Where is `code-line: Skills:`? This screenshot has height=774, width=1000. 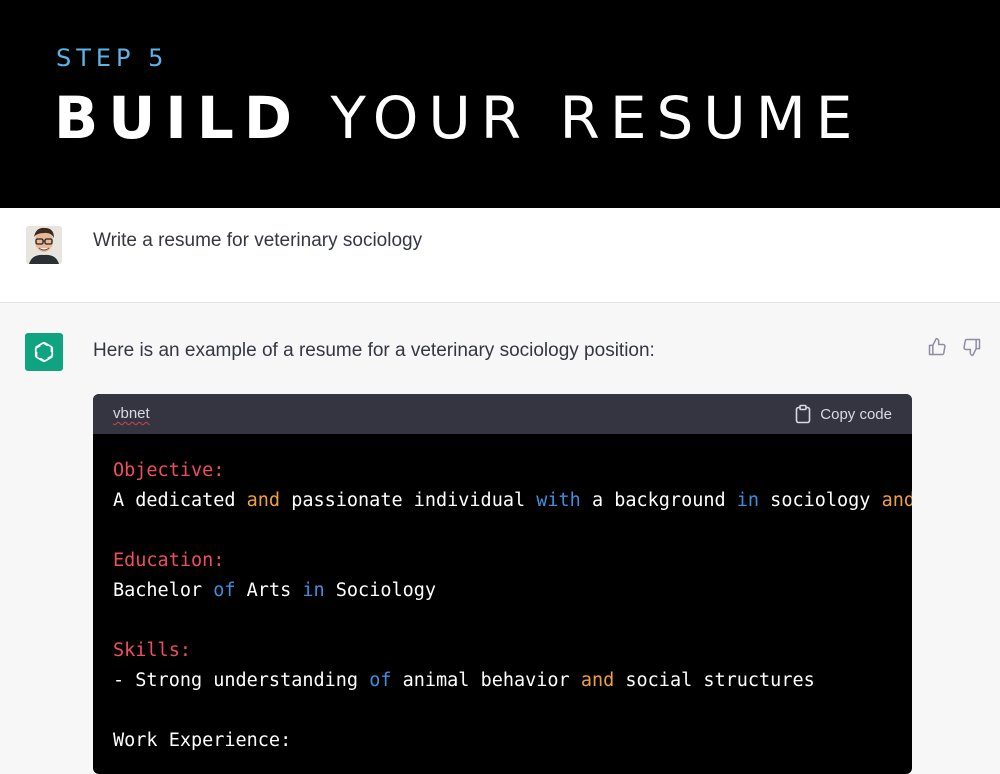
code-line: Skills: is located at coordinates (502, 651).